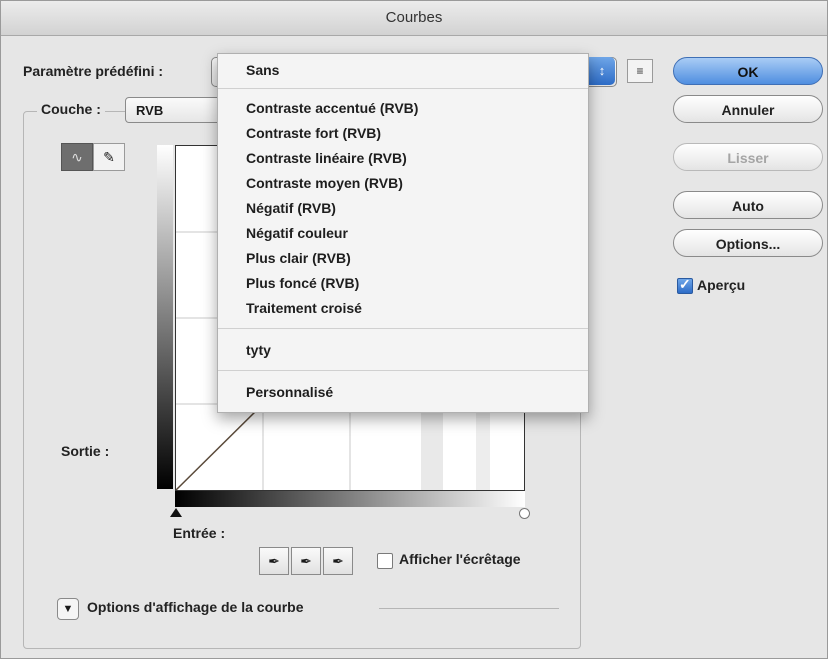 The height and width of the screenshot is (659, 828). What do you see at coordinates (748, 109) in the screenshot?
I see `cancel-button: Annuler` at bounding box center [748, 109].